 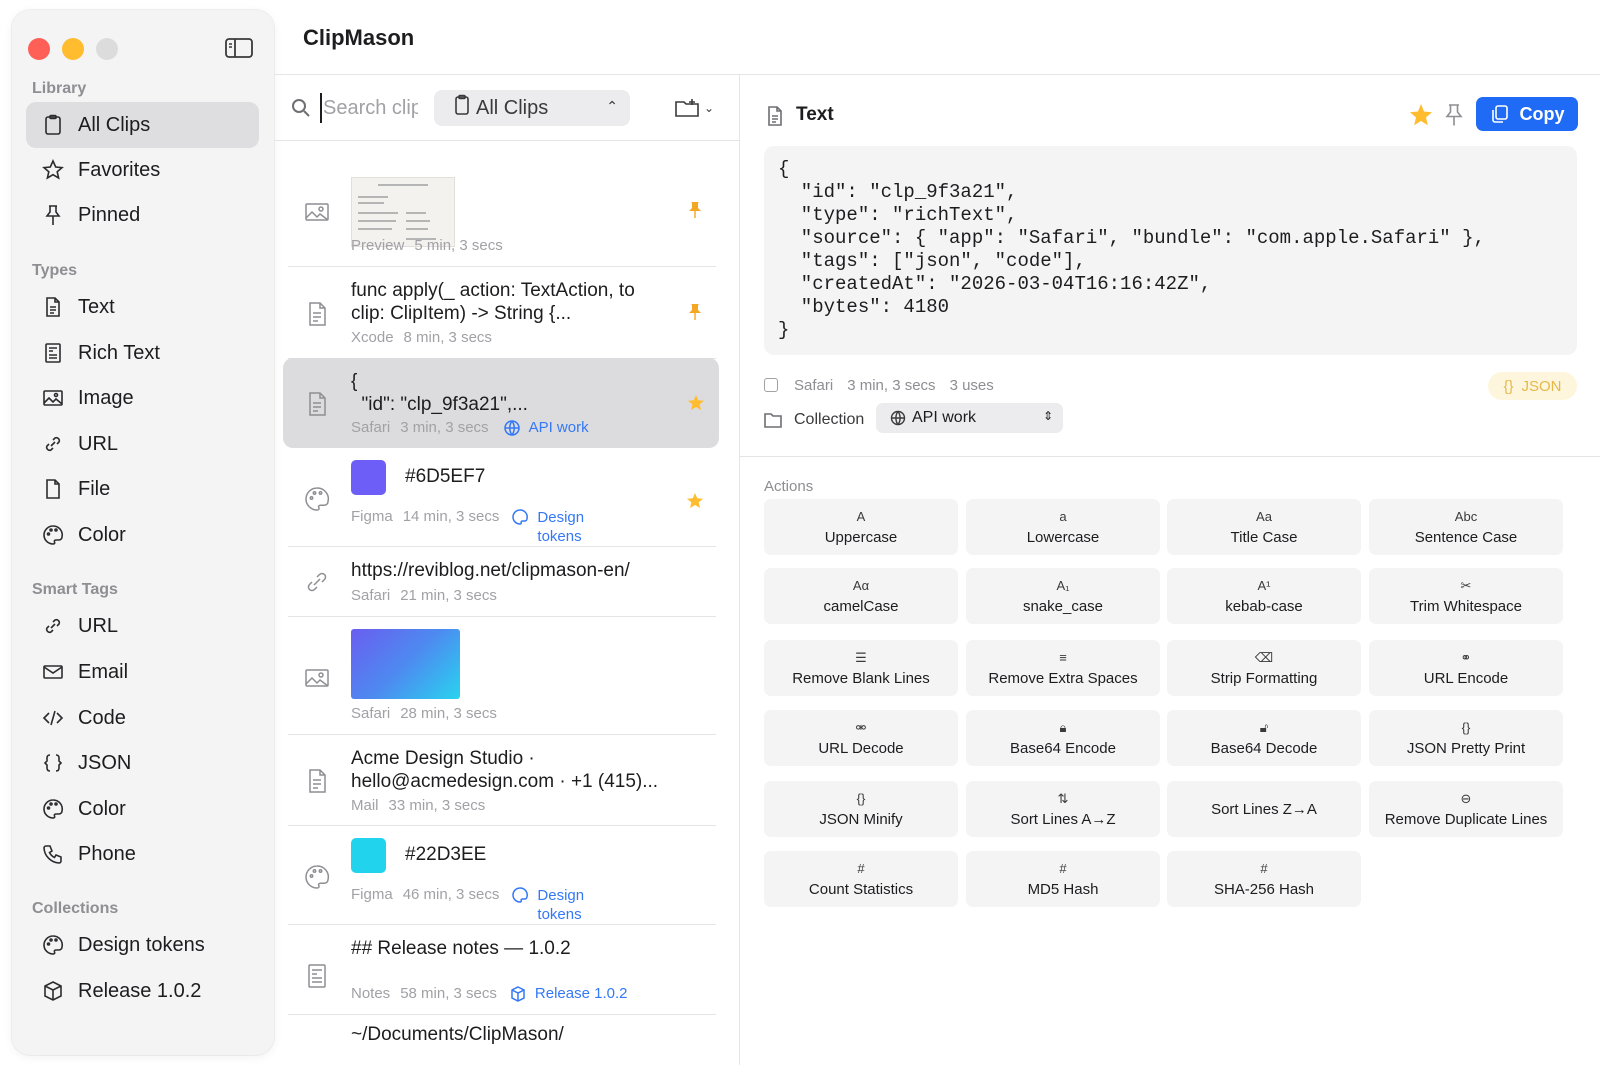 What do you see at coordinates (142, 763) in the screenshot?
I see `sidebar-item-tag-json: JSON` at bounding box center [142, 763].